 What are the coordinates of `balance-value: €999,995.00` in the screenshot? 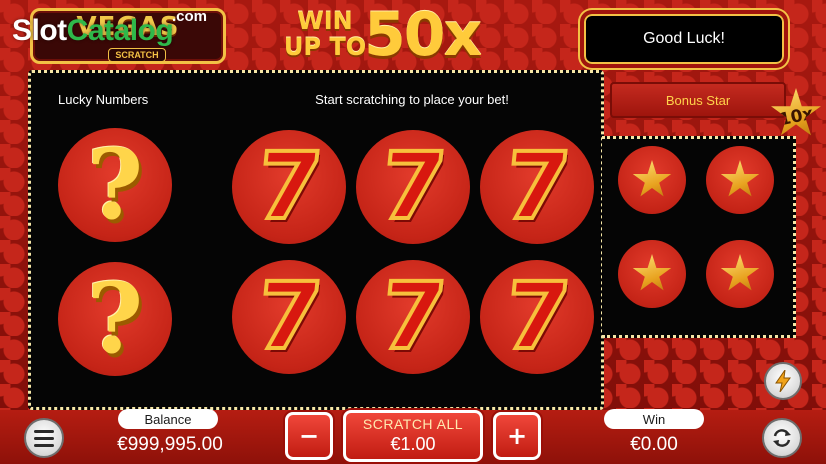 It's located at (170, 444).